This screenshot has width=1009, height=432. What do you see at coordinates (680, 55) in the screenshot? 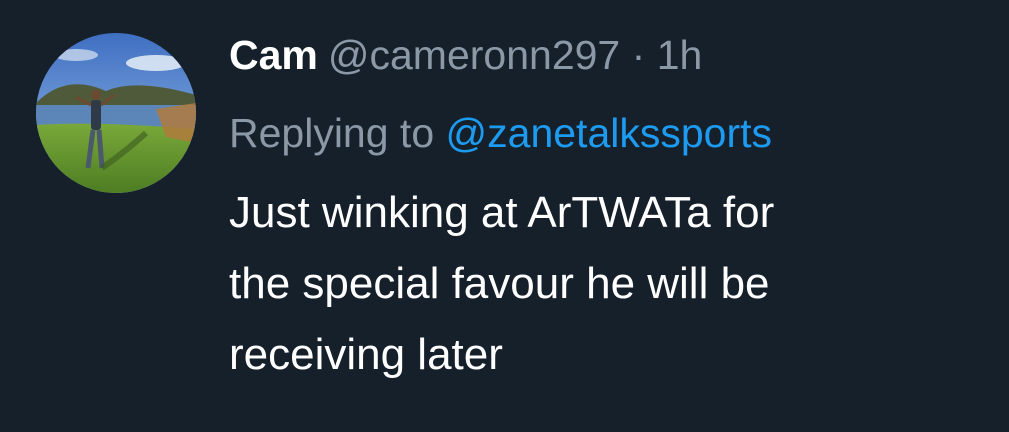
I see `tweet-timestamp: 1h` at bounding box center [680, 55].